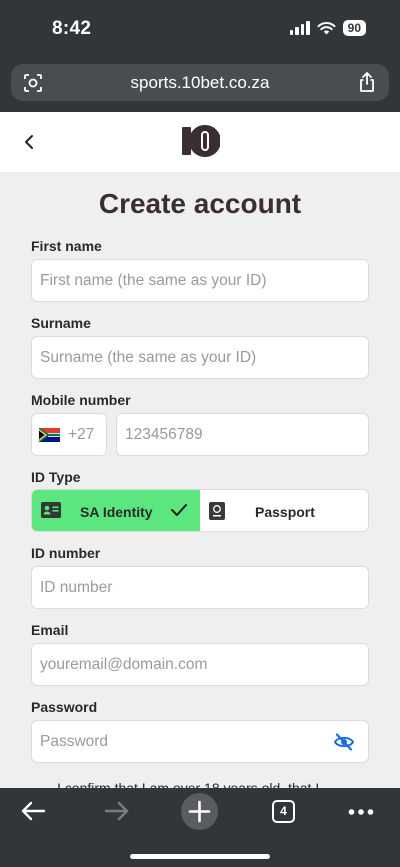 The height and width of the screenshot is (867, 400). Describe the element at coordinates (66, 553) in the screenshot. I see `id-number-label: ID number` at that location.